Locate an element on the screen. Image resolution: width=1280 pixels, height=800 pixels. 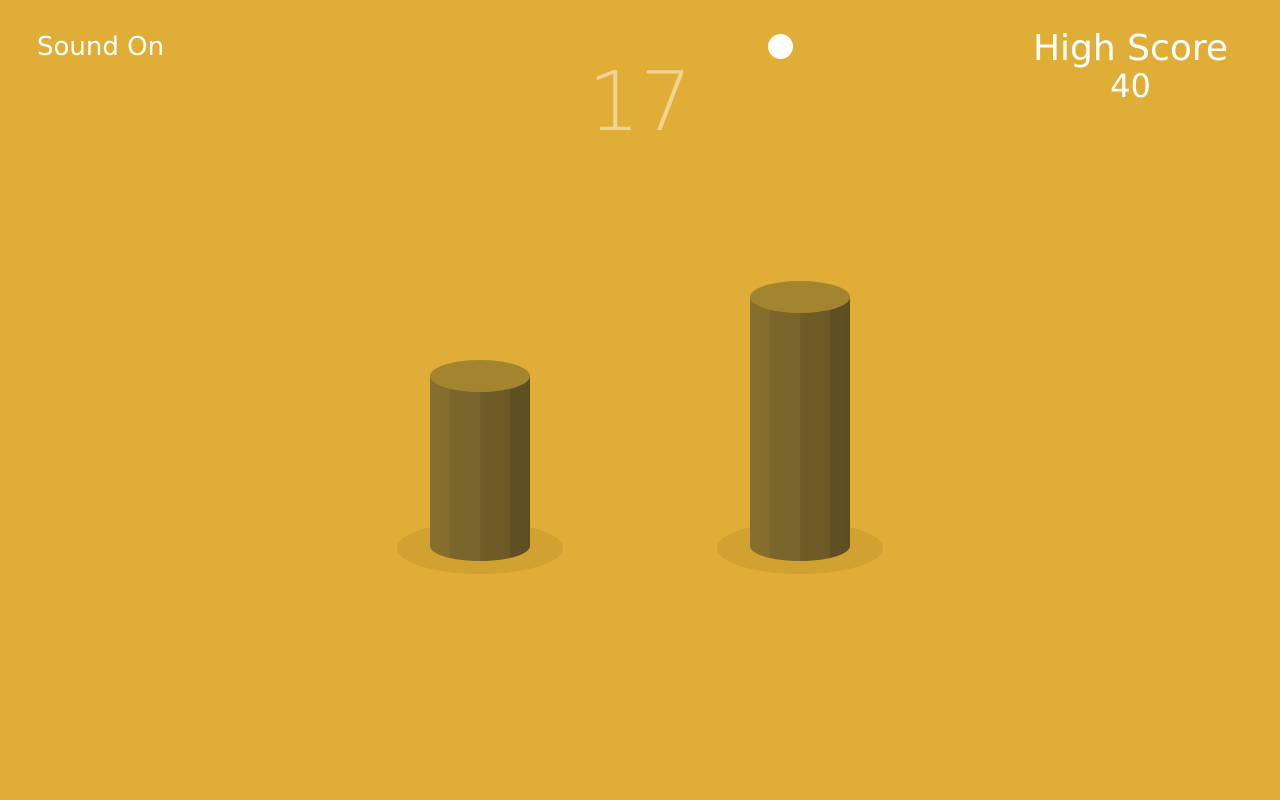
pillar-right-body is located at coordinates (800, 429).